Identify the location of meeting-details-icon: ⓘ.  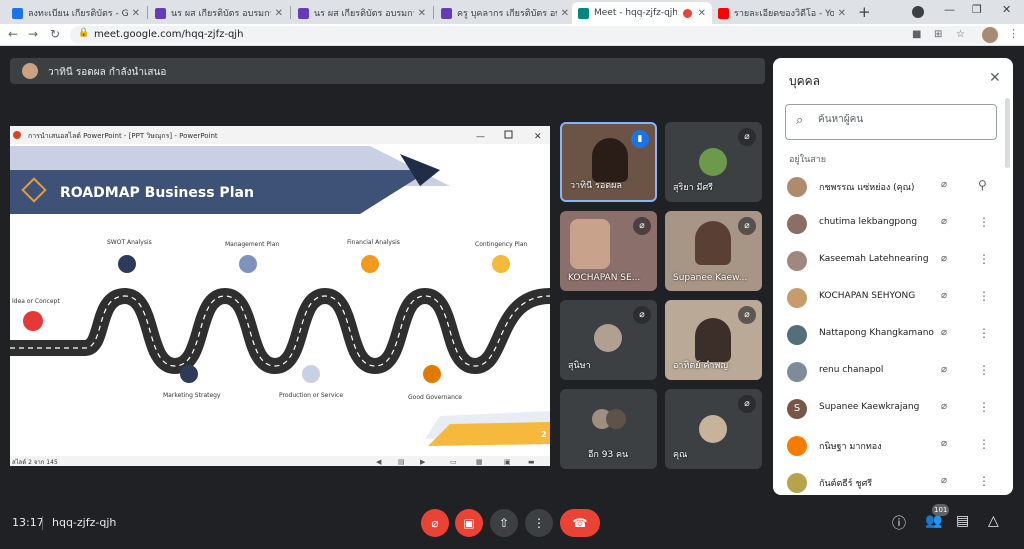
(899, 523).